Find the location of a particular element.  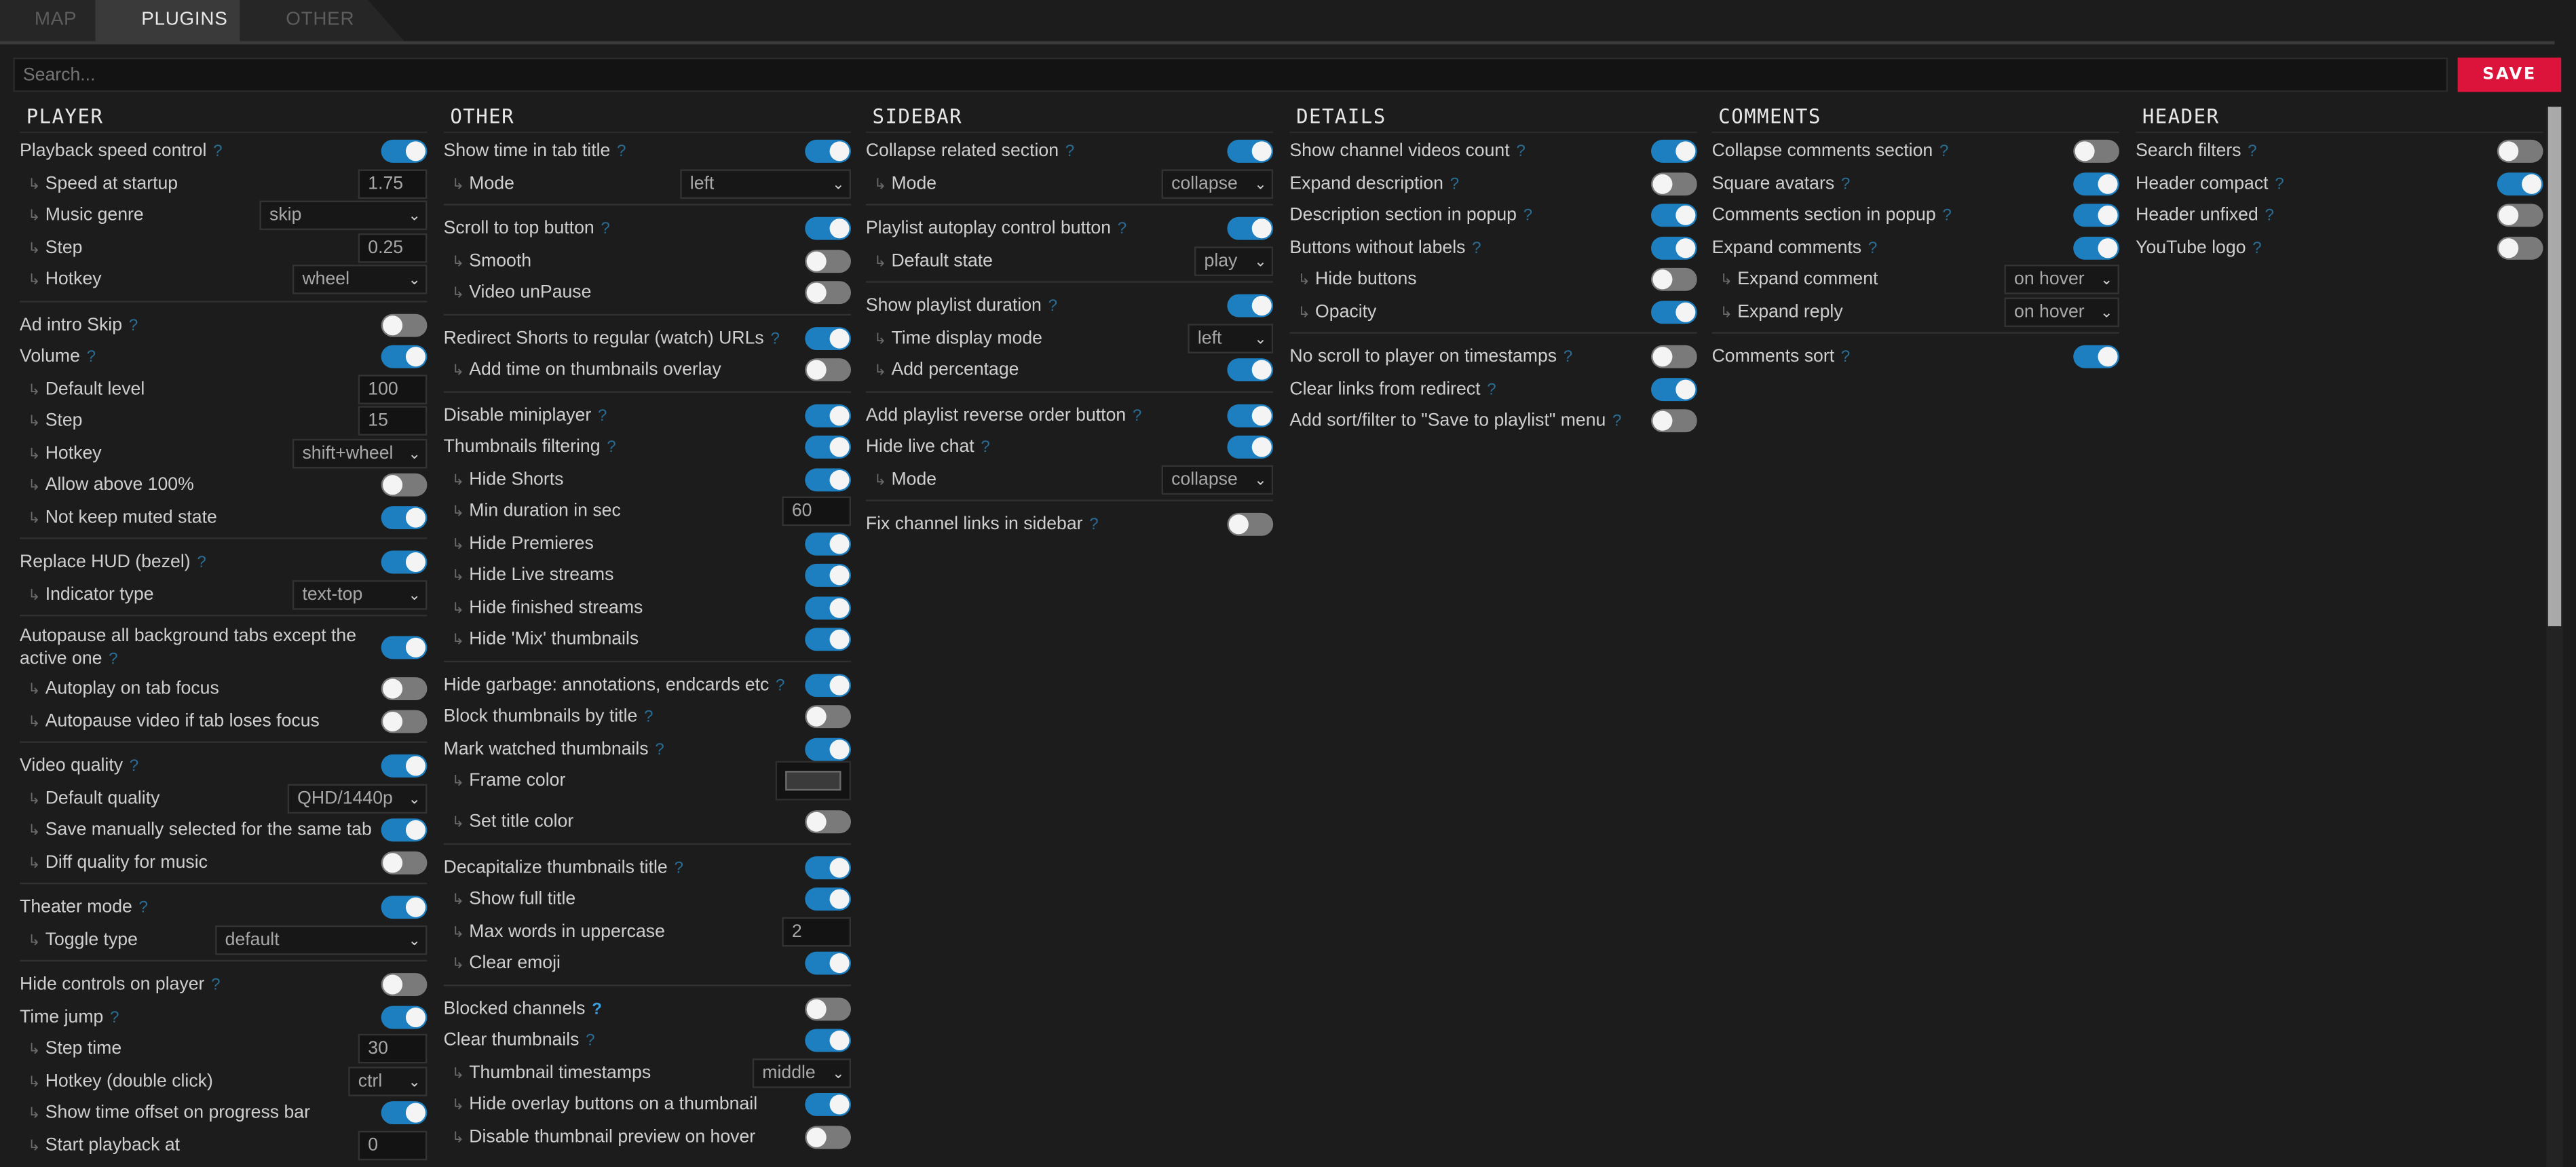

dropdown-select: QHD/1440p ⌄ is located at coordinates (357, 798).